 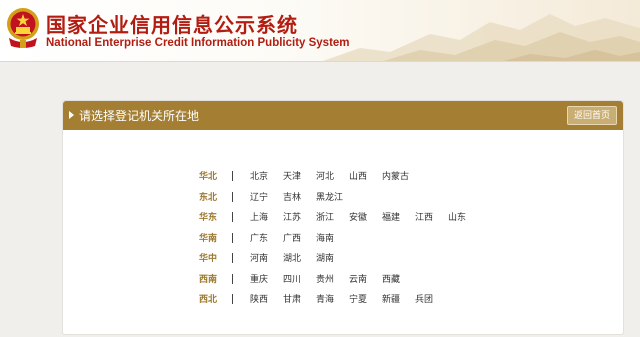 What do you see at coordinates (325, 278) in the screenshot?
I see `province-link: 贵州` at bounding box center [325, 278].